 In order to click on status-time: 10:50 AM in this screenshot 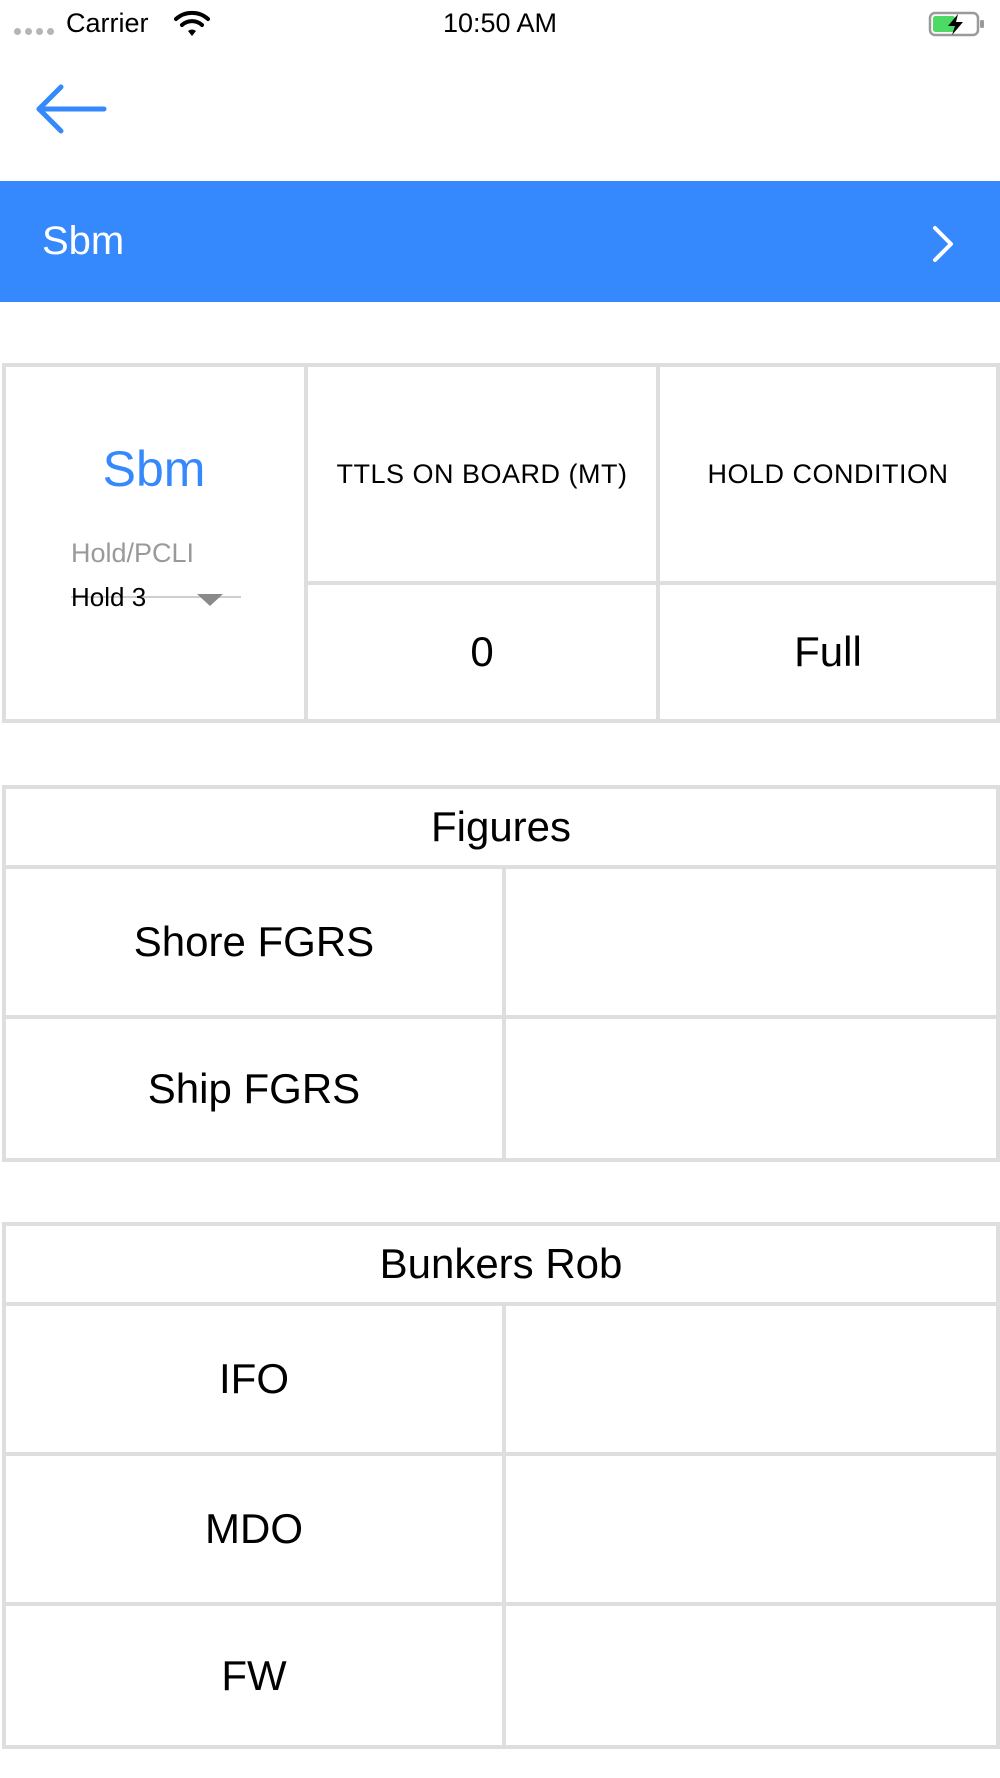, I will do `click(500, 23)`.